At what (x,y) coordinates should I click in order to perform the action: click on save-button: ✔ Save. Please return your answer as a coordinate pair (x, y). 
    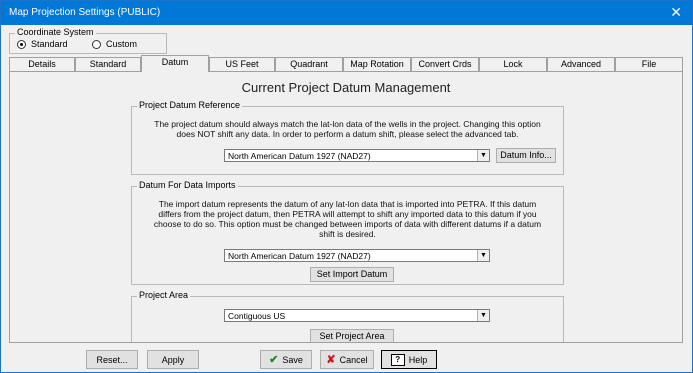
    Looking at the image, I should click on (286, 359).